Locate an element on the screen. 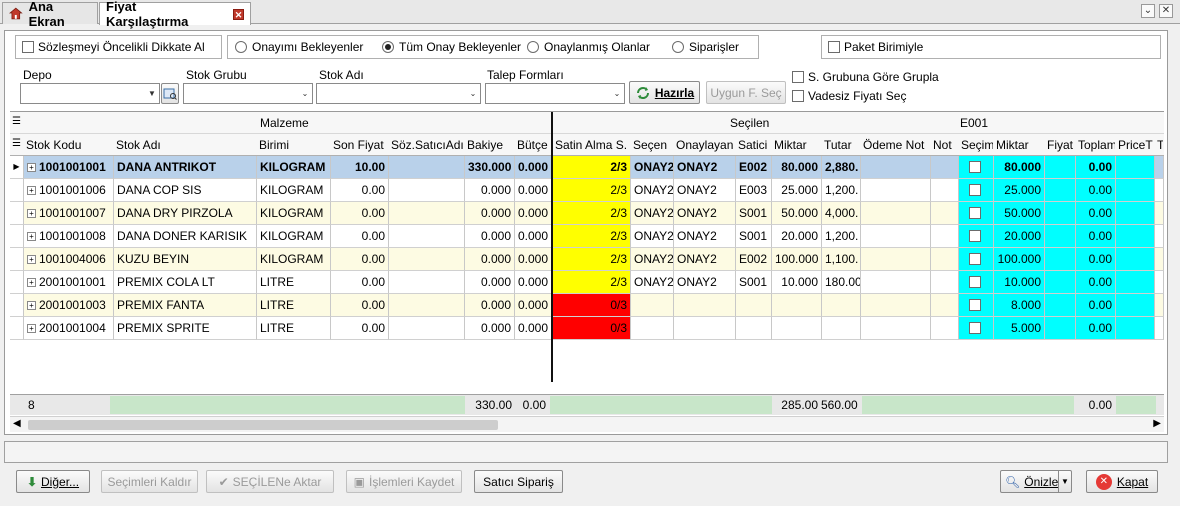 The width and height of the screenshot is (1180, 506). islemleri-kaydet-button: ▣ İşlemleri Kaydet is located at coordinates (404, 481).